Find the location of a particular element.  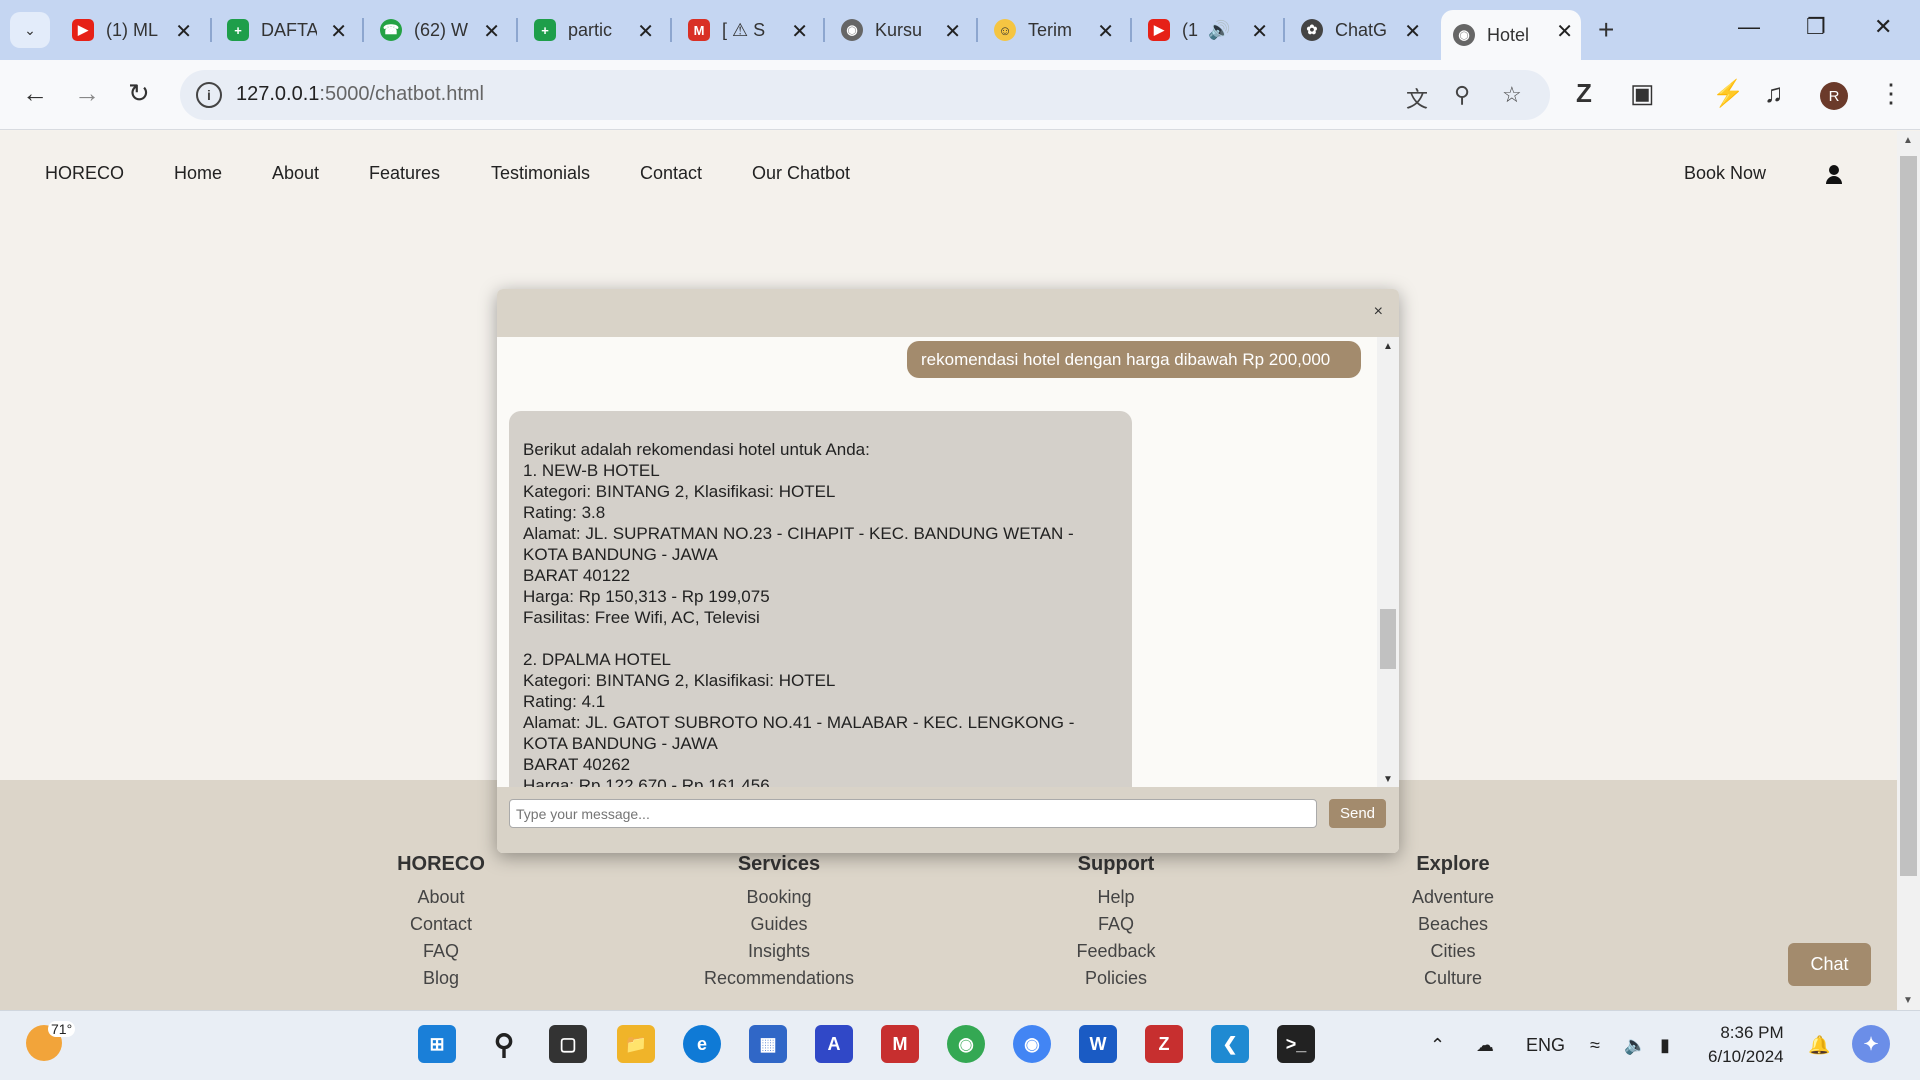

footer-link: Adventure is located at coordinates (1453, 897).